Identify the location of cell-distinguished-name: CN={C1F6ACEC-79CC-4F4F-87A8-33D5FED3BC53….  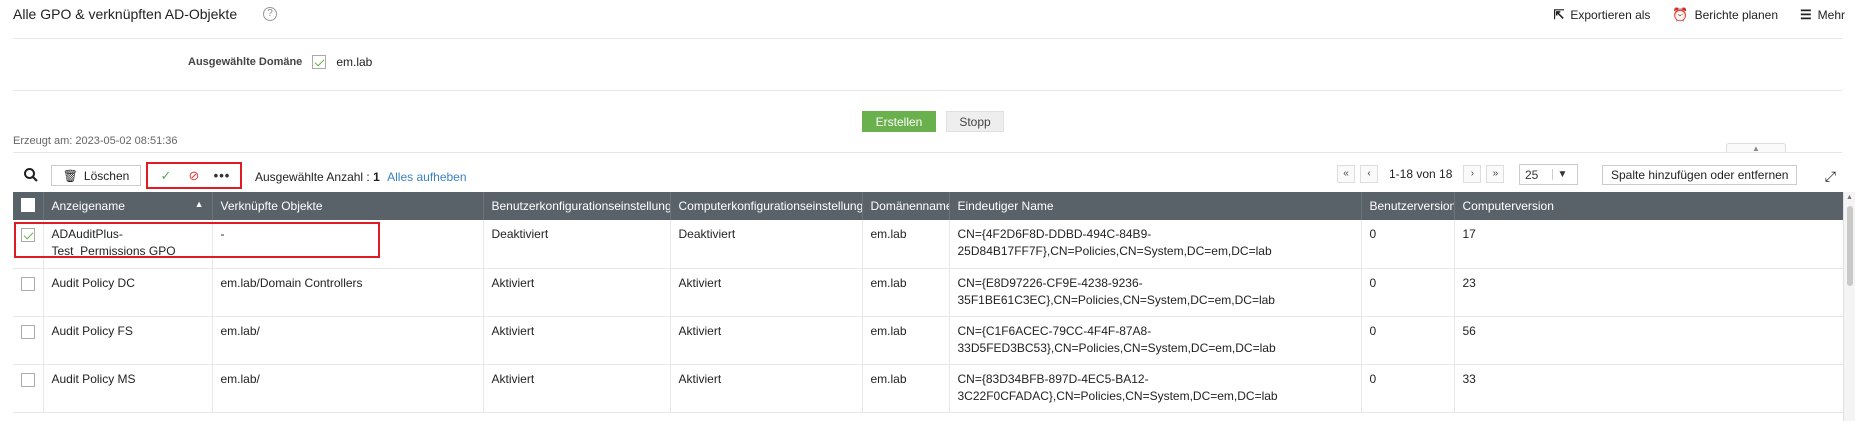
(1155, 340).